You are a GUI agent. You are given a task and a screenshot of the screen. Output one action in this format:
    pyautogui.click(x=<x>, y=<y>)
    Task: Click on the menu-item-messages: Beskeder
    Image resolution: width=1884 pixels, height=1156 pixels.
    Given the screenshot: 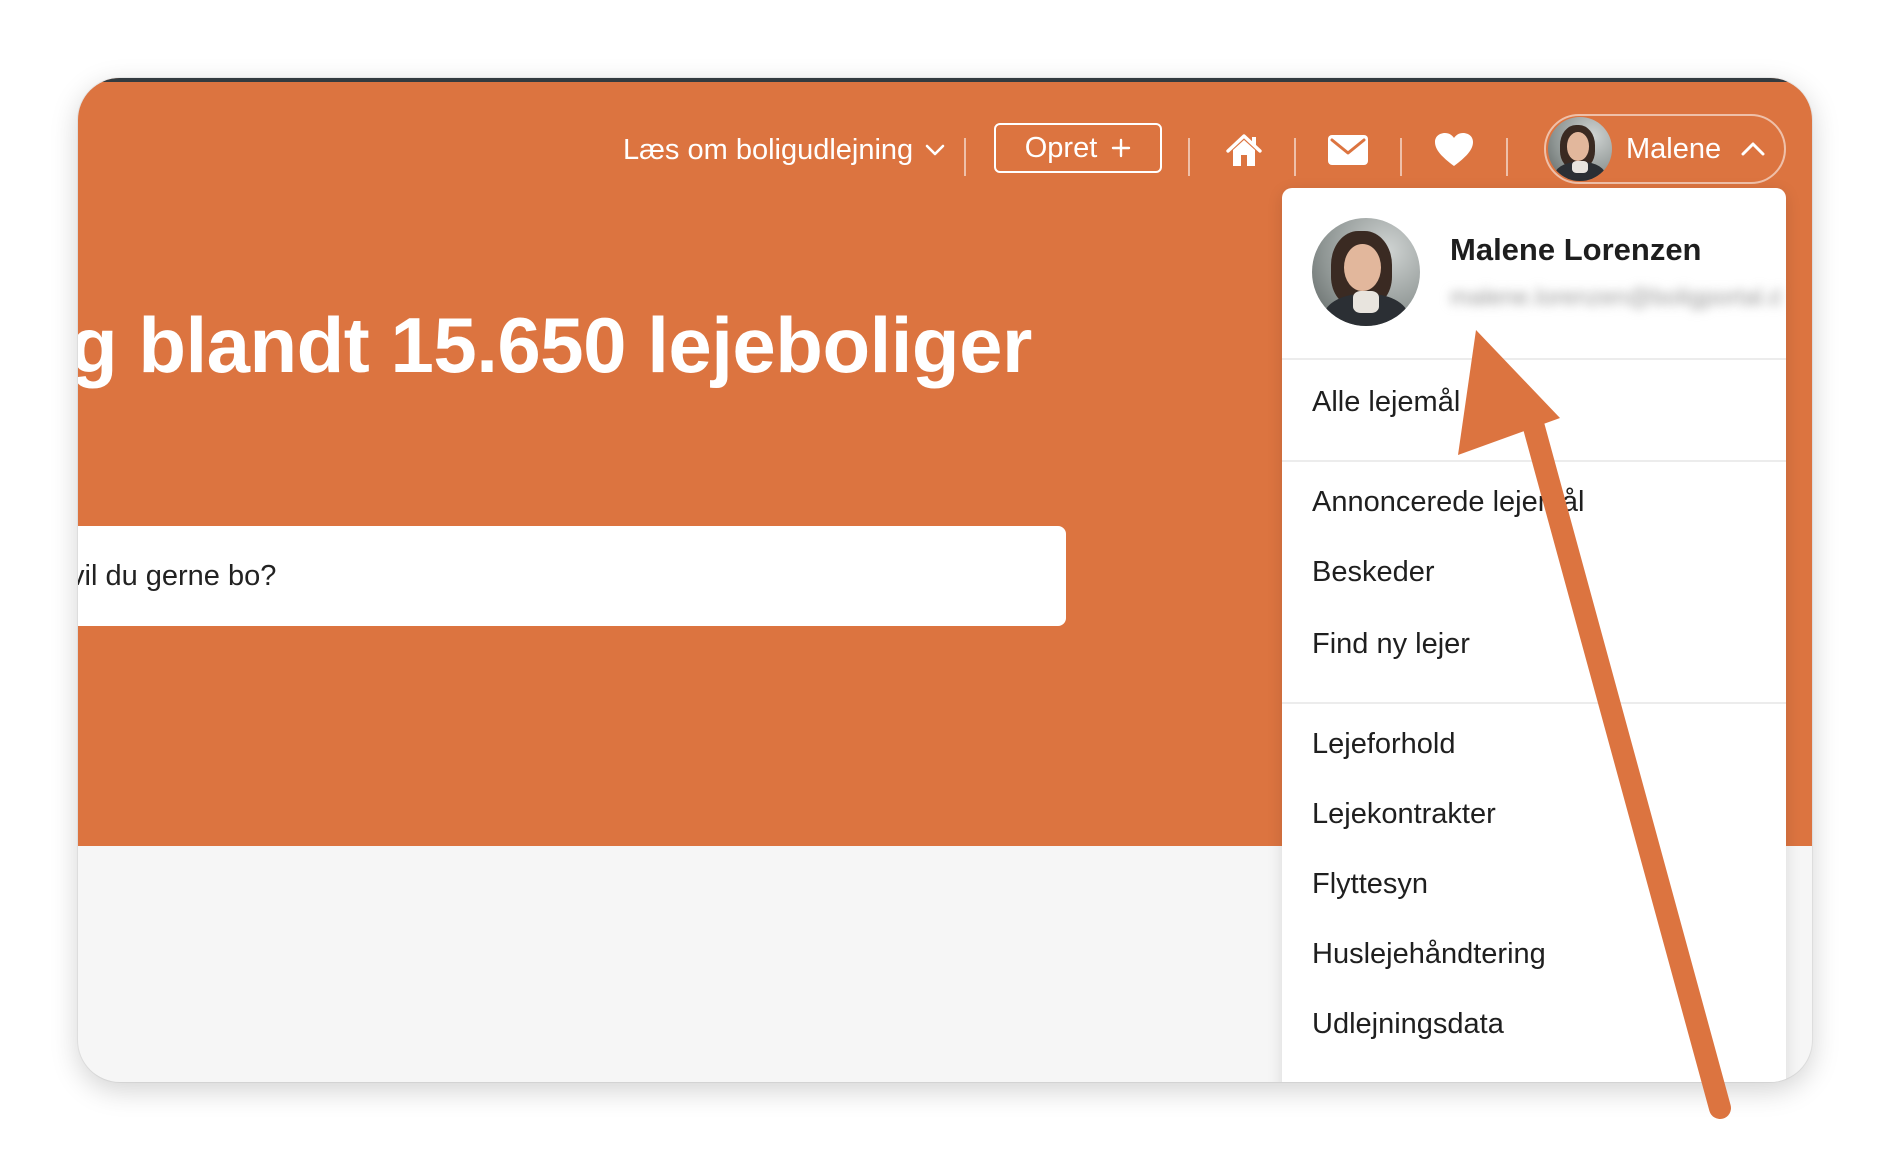 What is the action you would take?
    pyautogui.click(x=1373, y=572)
    